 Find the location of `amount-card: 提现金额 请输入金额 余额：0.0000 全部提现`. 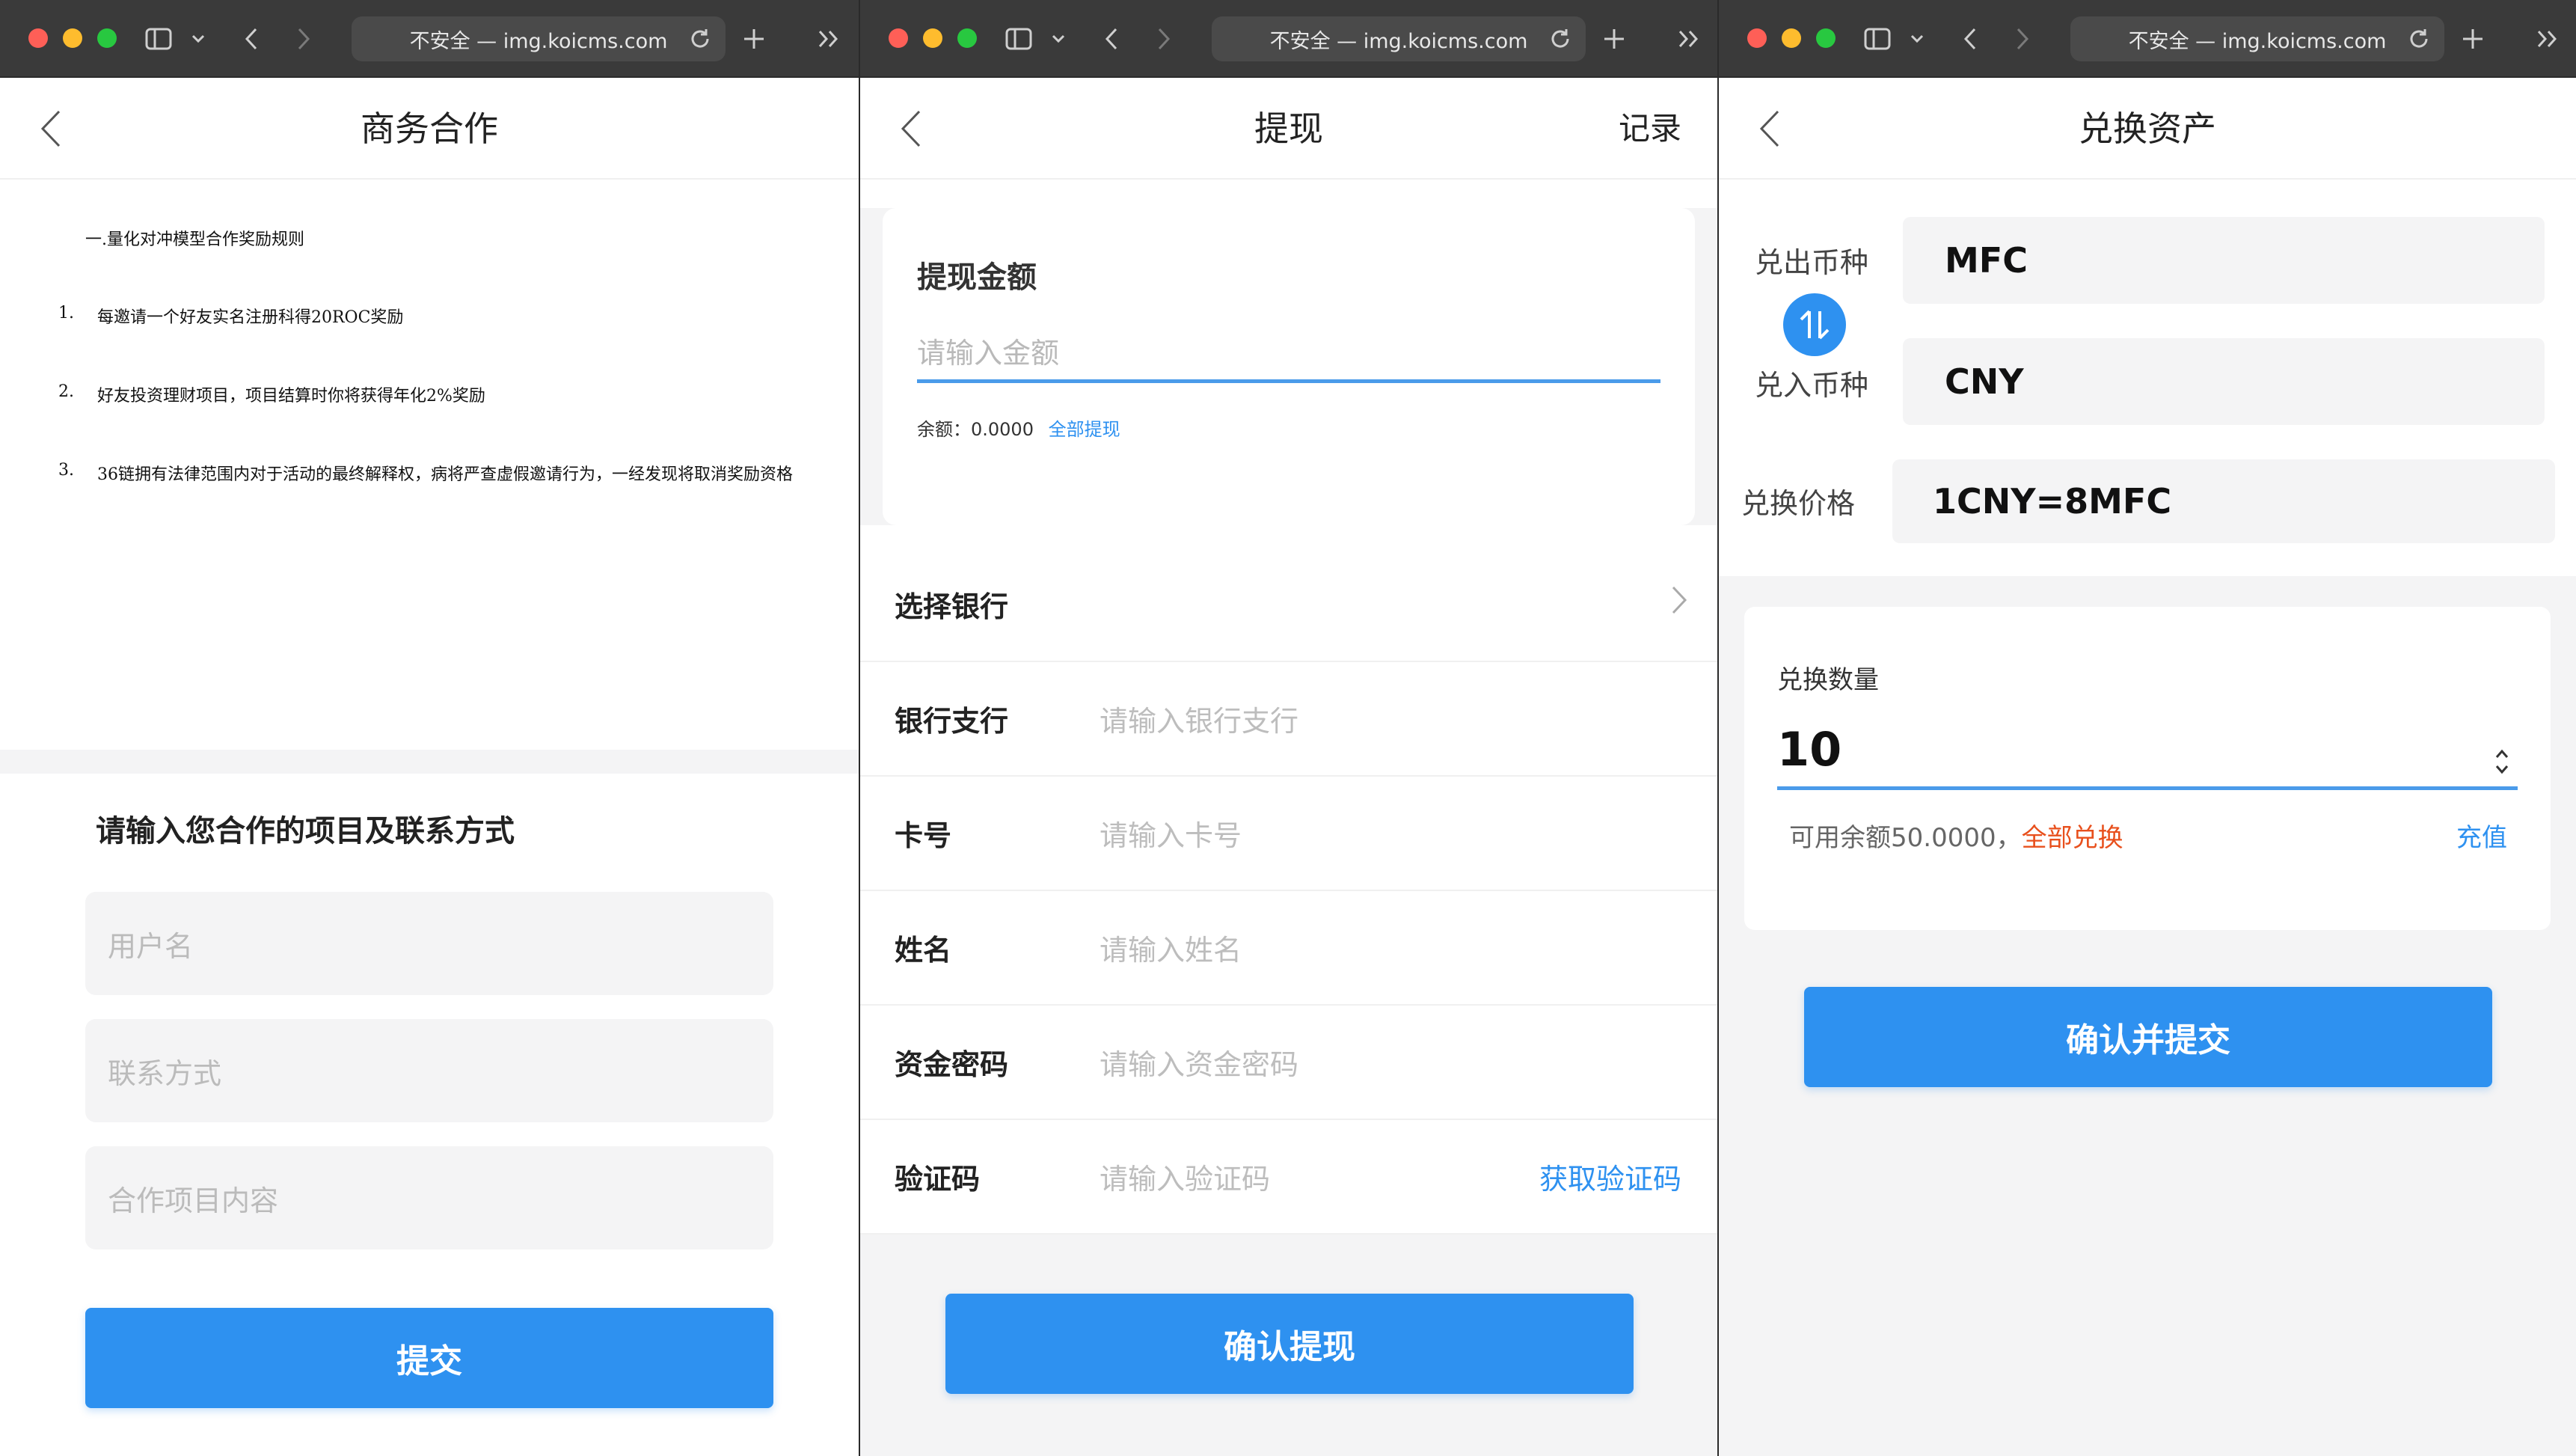

amount-card: 提现金额 请输入金额 余额：0.0000 全部提现 is located at coordinates (1289, 366).